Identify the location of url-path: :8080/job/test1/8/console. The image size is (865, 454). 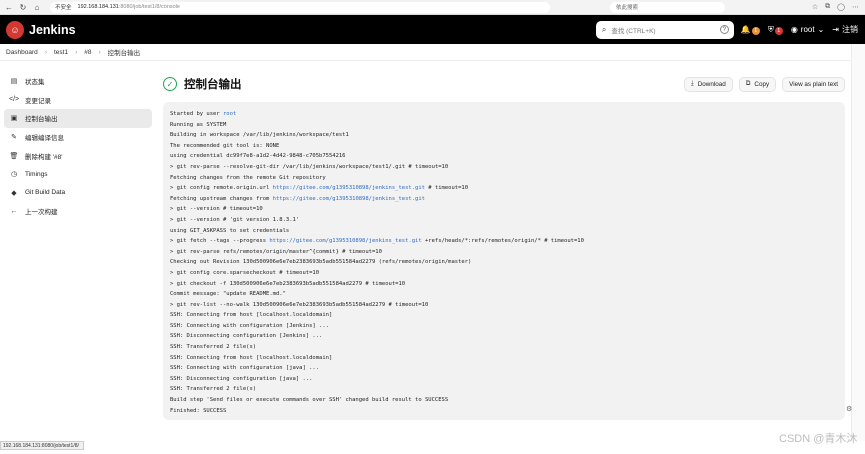
(149, 7).